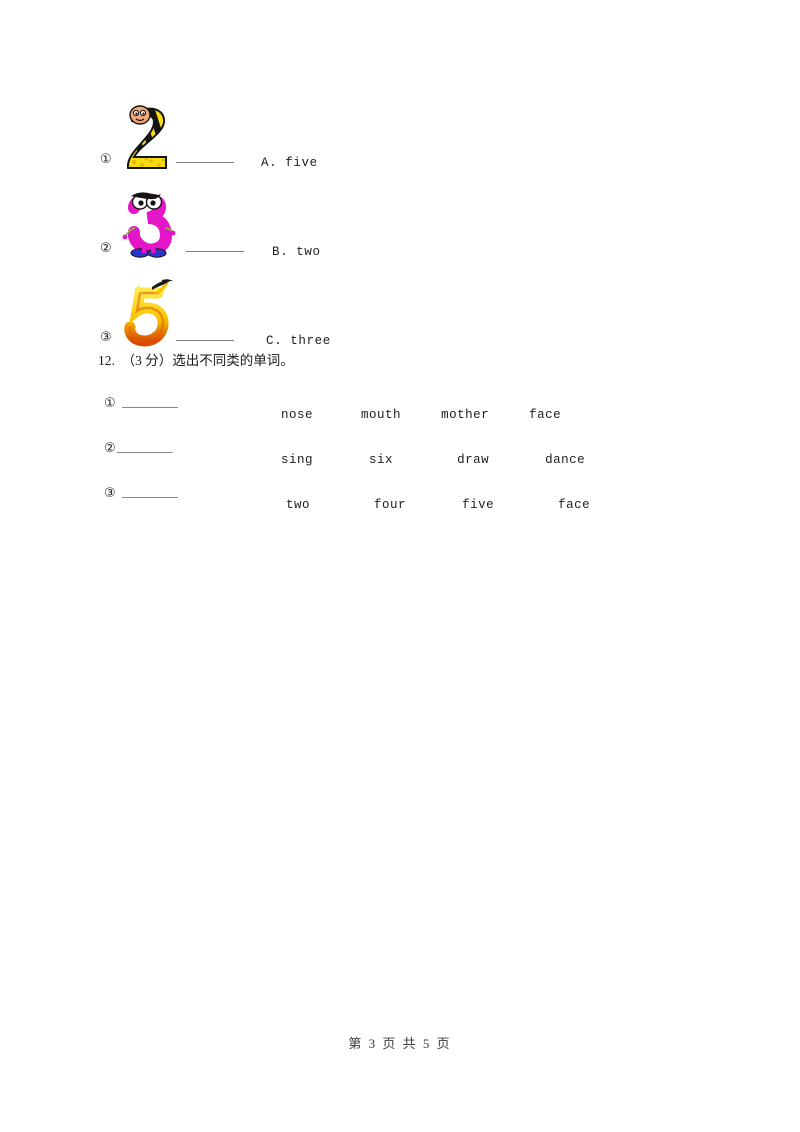 The width and height of the screenshot is (800, 1132). What do you see at coordinates (390, 505) in the screenshot?
I see `word-option: four` at bounding box center [390, 505].